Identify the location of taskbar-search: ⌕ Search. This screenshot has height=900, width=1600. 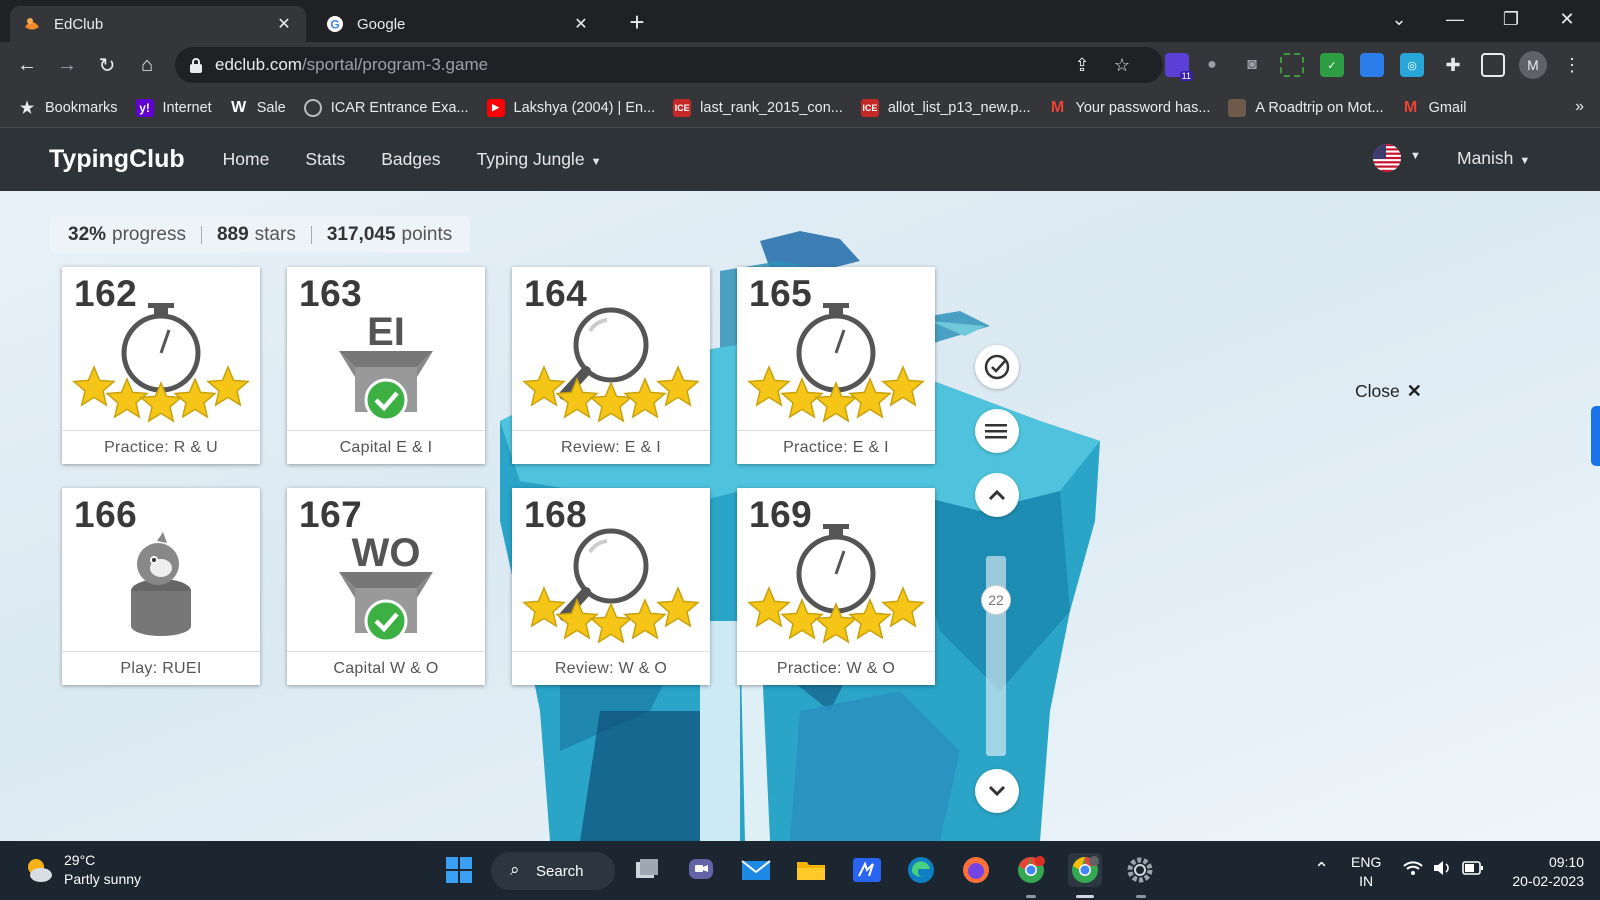
(553, 871).